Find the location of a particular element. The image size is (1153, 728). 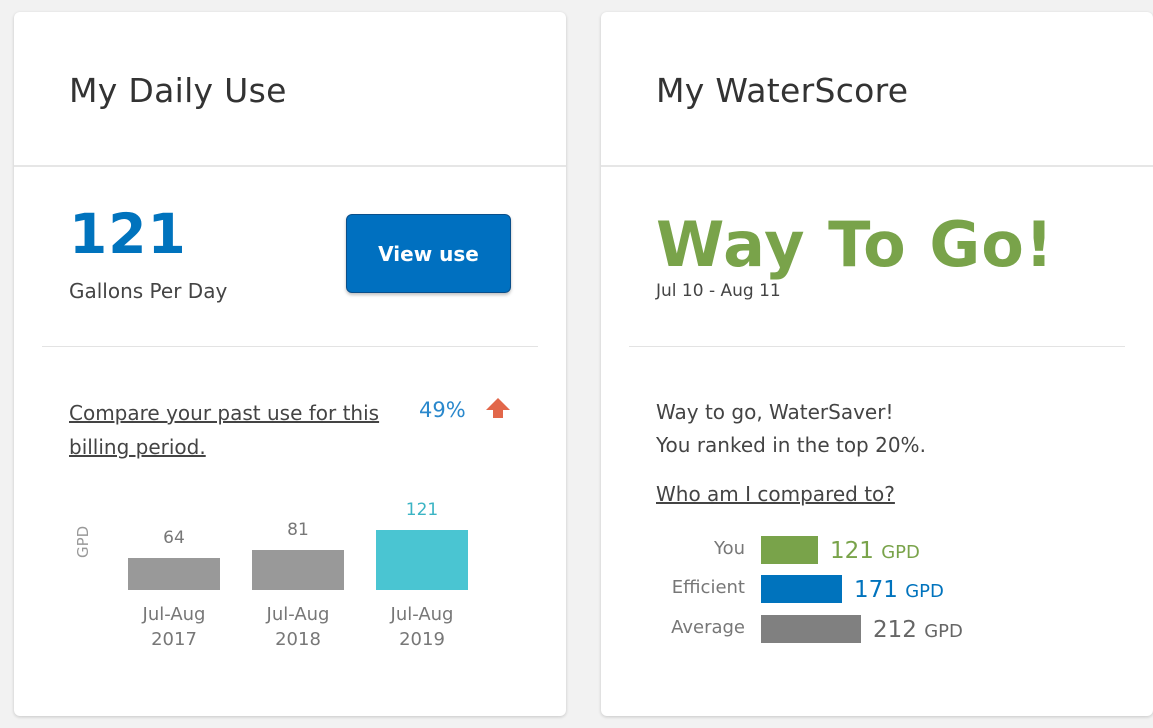

gallons-per-day-label: Gallons Per Day is located at coordinates (148, 291).